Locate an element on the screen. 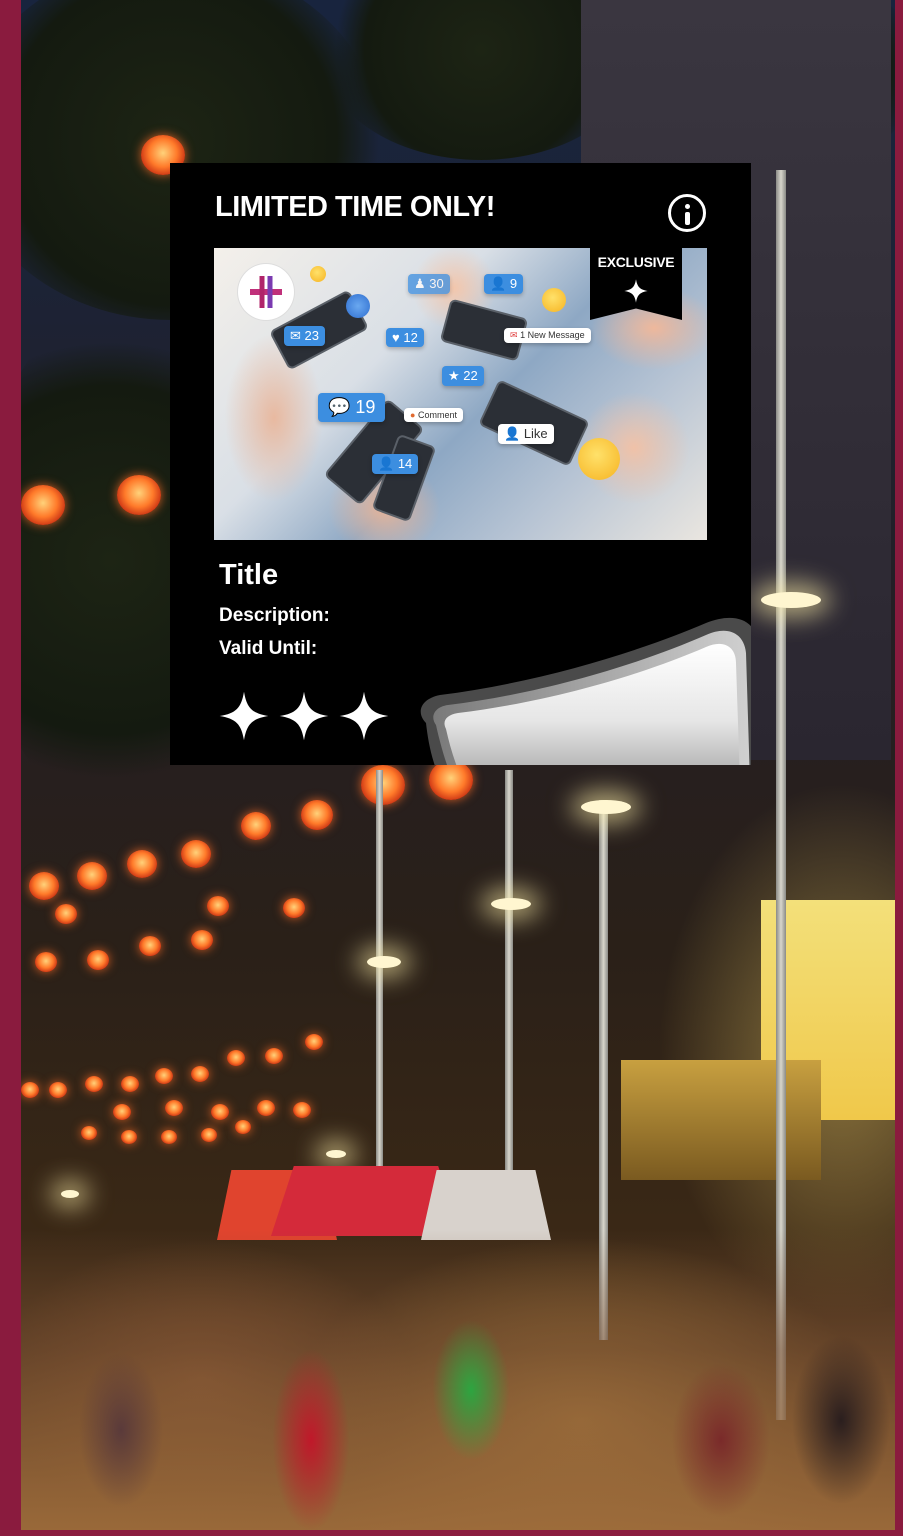 The image size is (903, 1536). users-count: 9 is located at coordinates (513, 283).